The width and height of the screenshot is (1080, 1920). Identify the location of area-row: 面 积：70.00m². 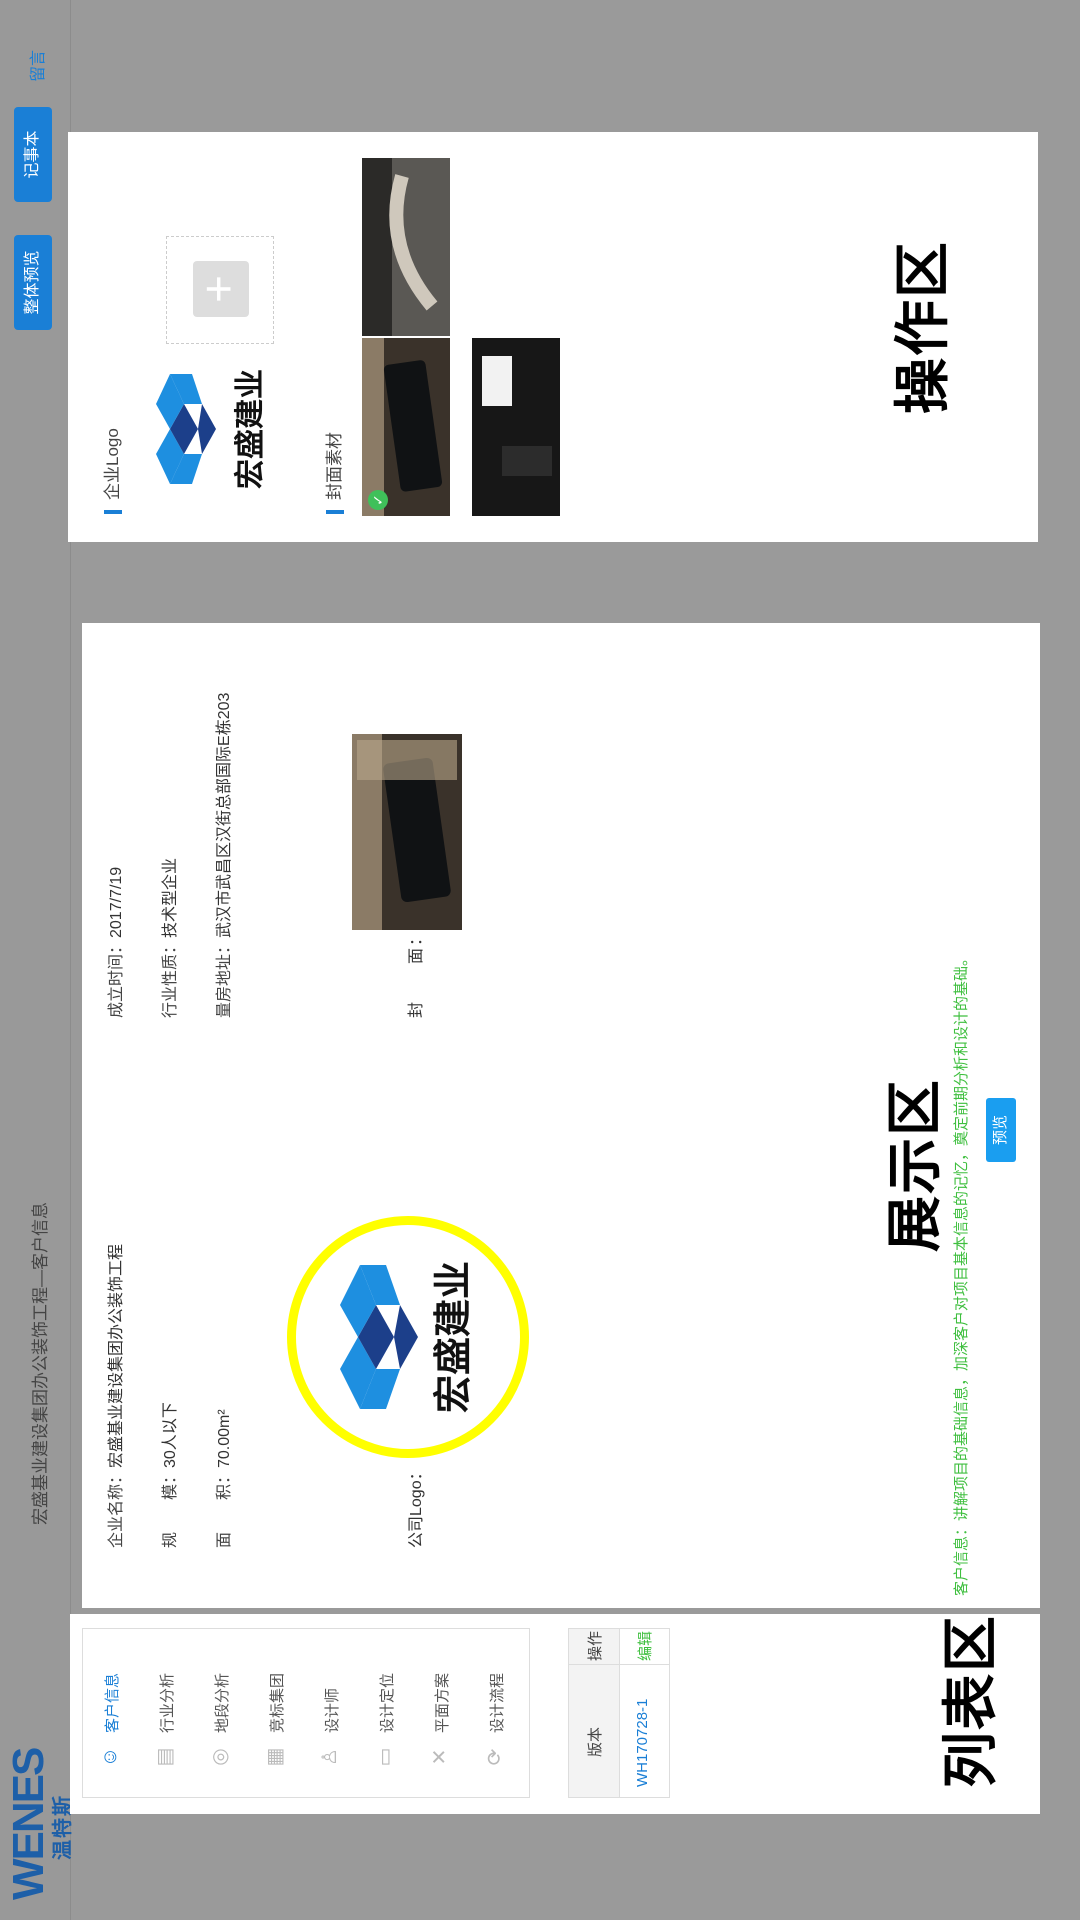
(222, 1478).